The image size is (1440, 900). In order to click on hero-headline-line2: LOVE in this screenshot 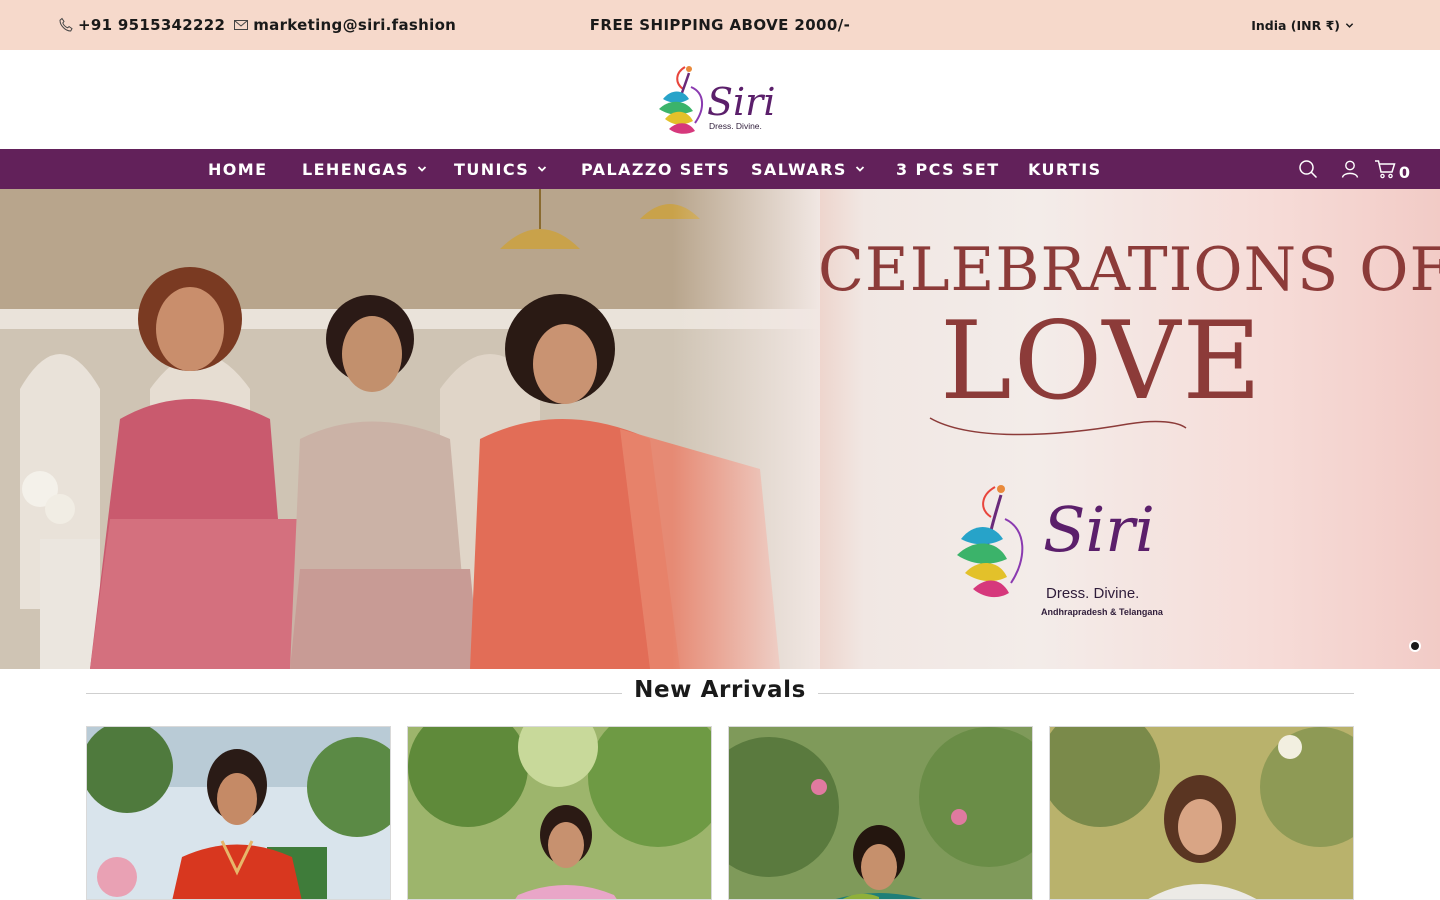, I will do `click(1102, 361)`.